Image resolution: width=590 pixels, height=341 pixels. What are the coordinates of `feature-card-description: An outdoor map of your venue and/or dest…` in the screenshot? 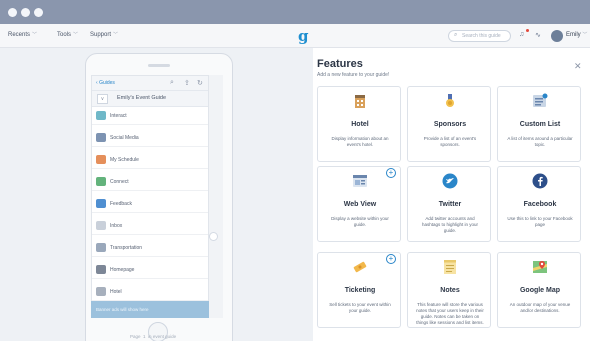 It's located at (540, 307).